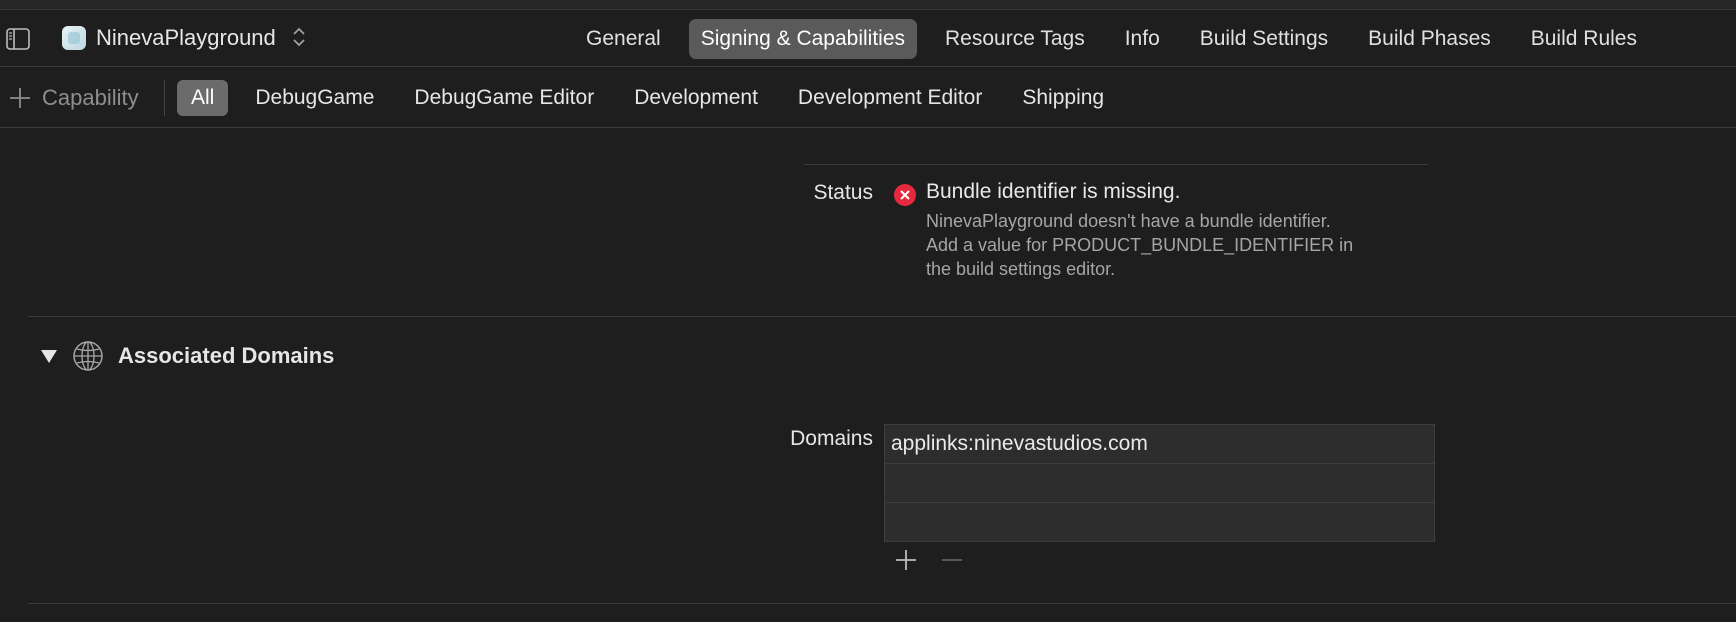 The image size is (1736, 622). I want to click on tab-info: Info, so click(1142, 39).